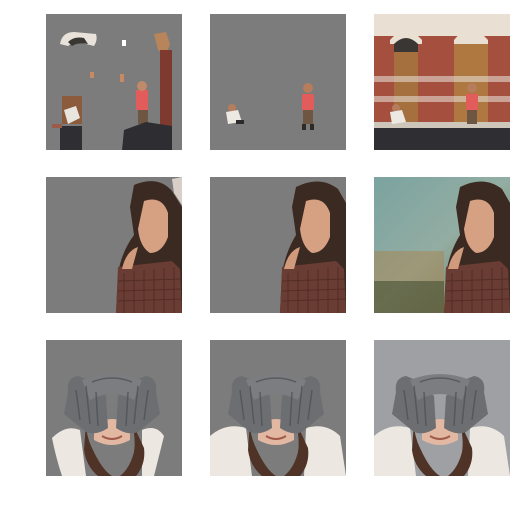 The image size is (520, 510). I want to click on row3-partial-mask-panel, so click(114, 408).